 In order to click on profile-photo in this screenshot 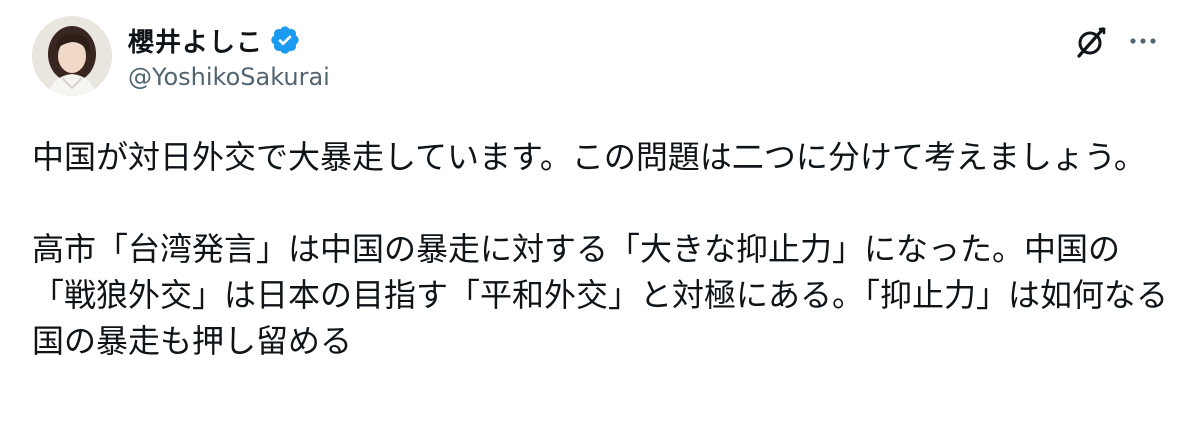, I will do `click(72, 56)`.